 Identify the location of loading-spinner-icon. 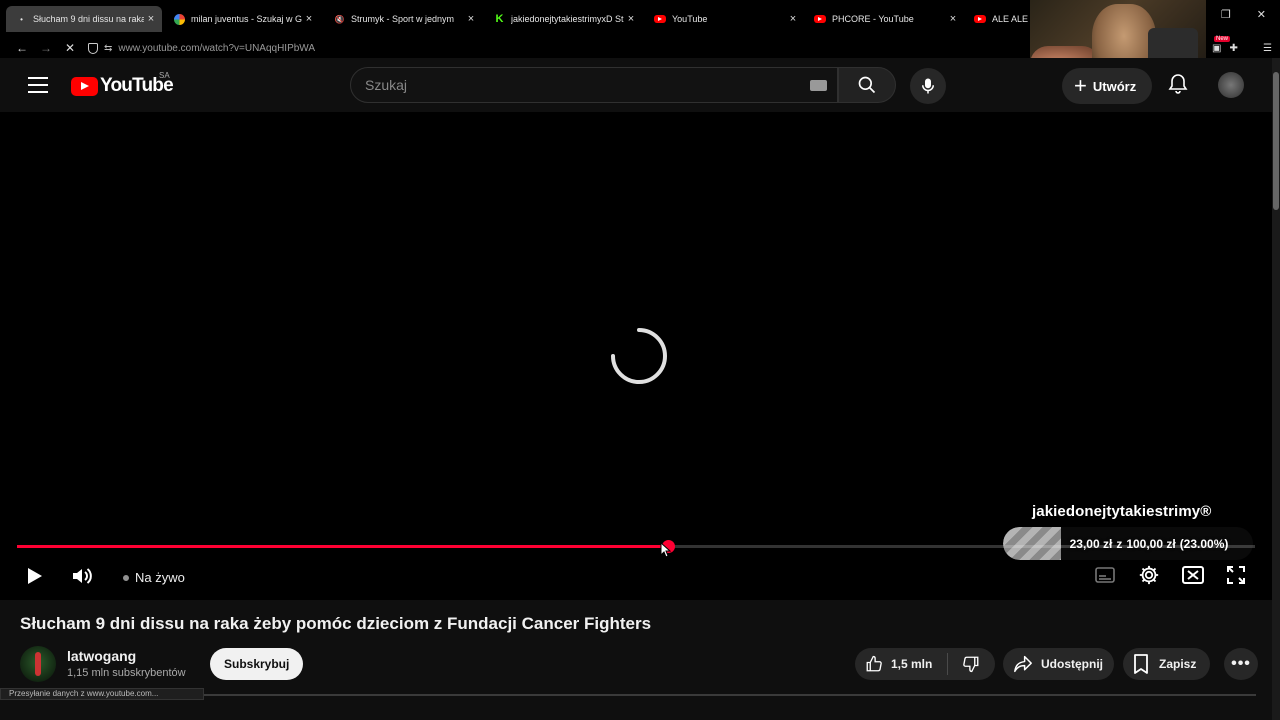
(639, 356).